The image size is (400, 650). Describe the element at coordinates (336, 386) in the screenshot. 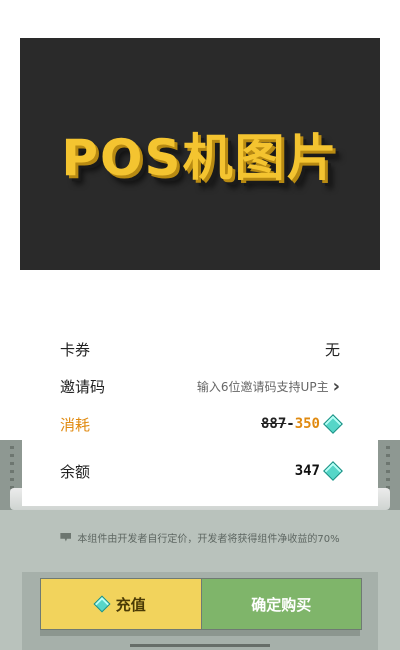

I see `chevron-right-icon: ›` at that location.